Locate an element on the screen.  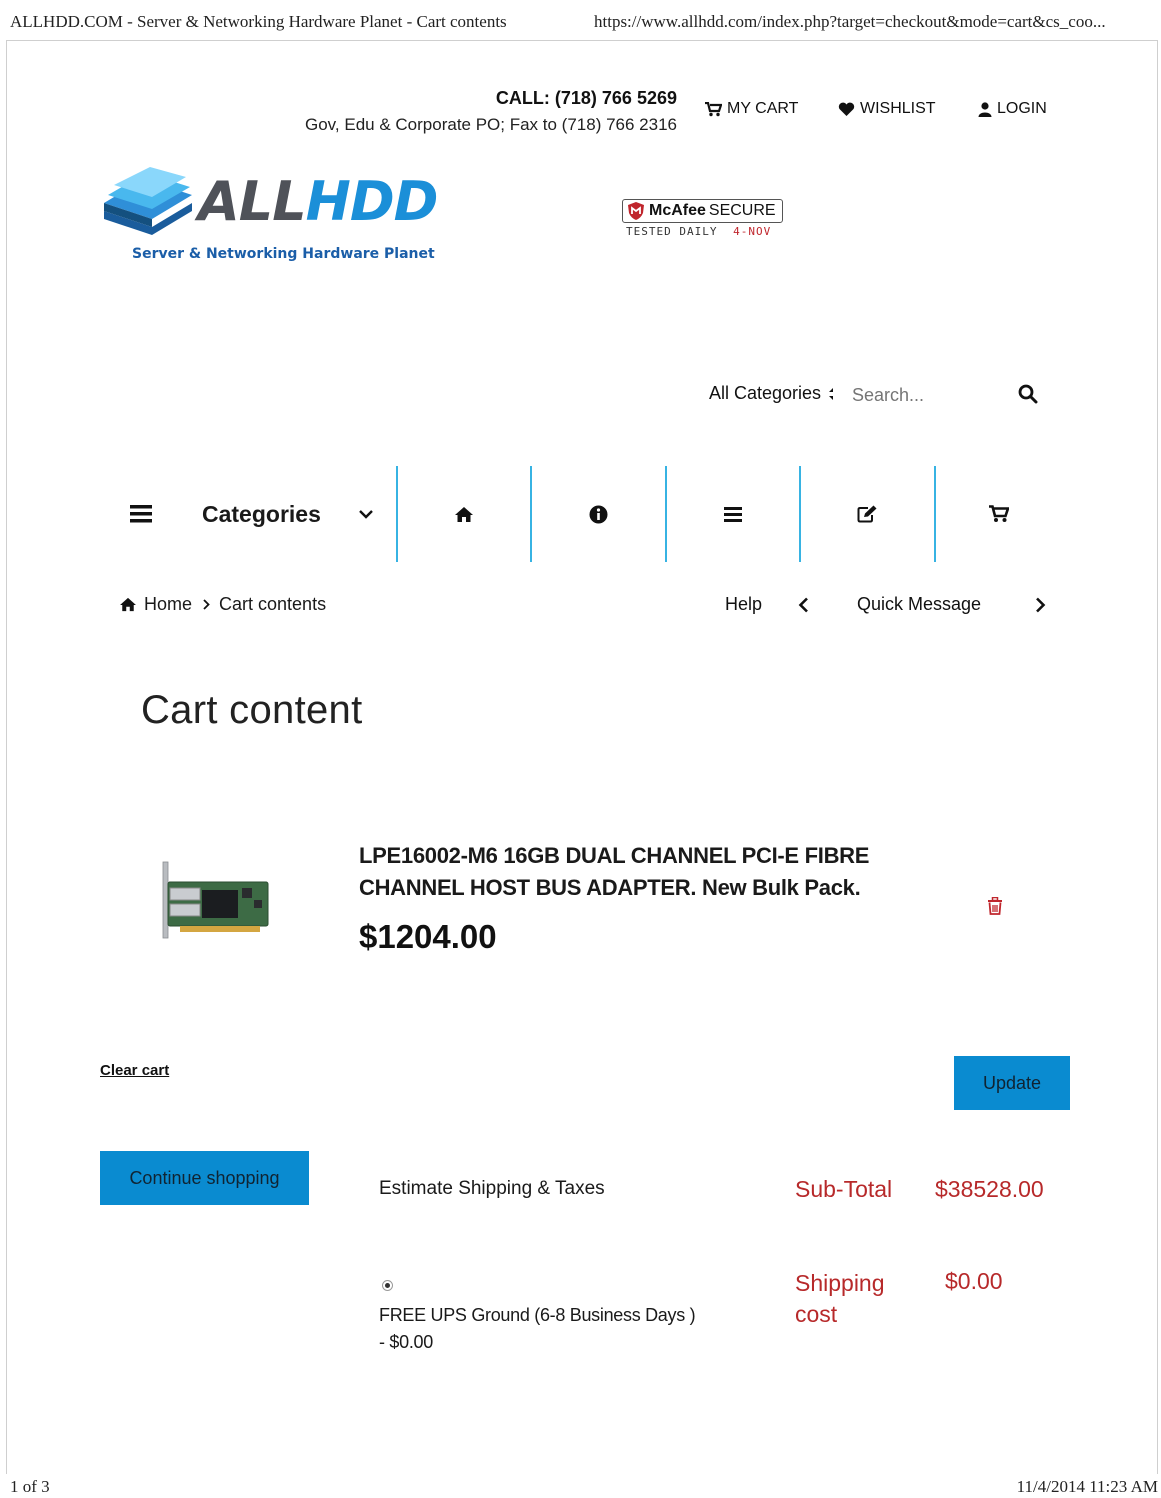
shipping-cost-label-line-1: Shipping is located at coordinates (840, 1283).